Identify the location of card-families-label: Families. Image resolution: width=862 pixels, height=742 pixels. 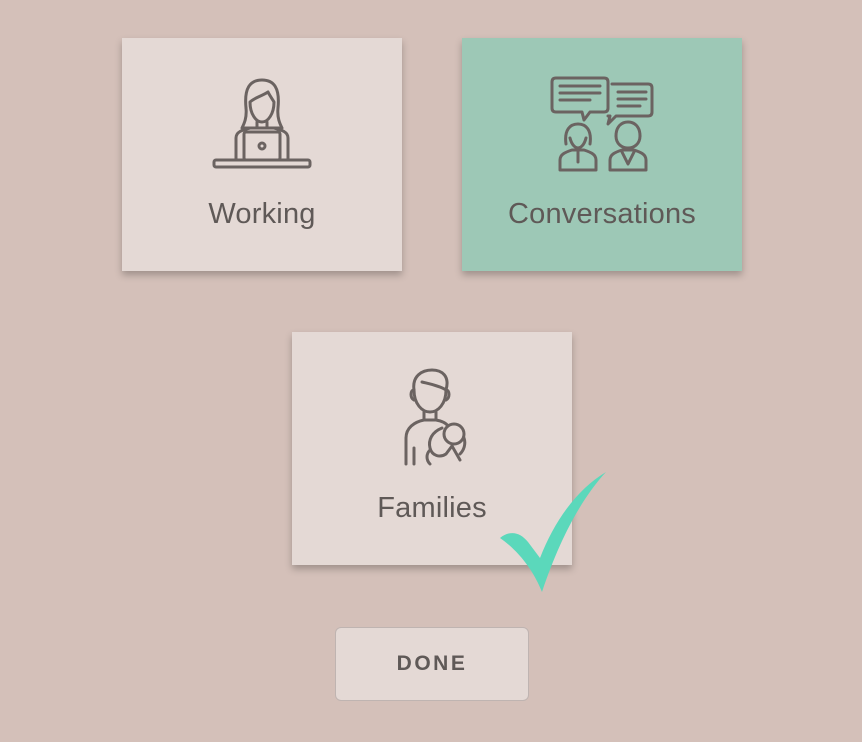
(432, 508).